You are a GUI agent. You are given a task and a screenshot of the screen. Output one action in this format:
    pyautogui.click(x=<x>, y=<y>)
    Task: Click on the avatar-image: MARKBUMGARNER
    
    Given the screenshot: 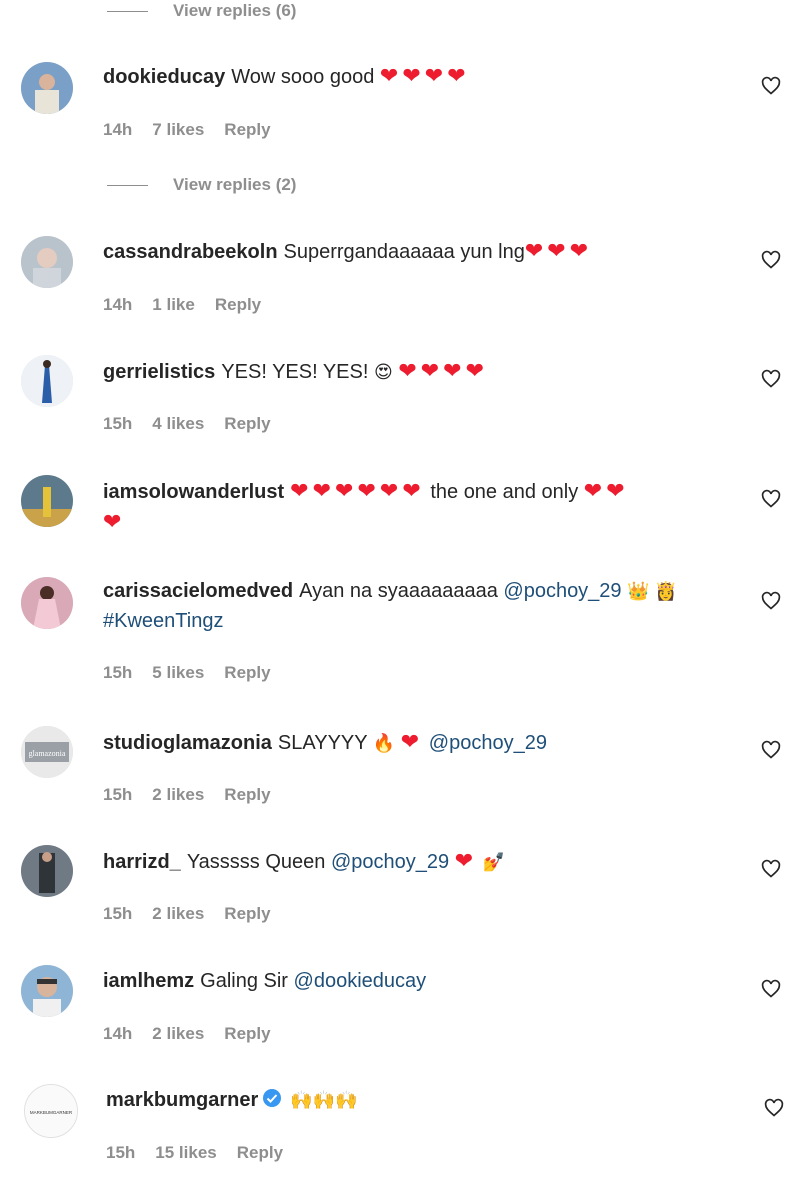 What is the action you would take?
    pyautogui.click(x=51, y=1111)
    